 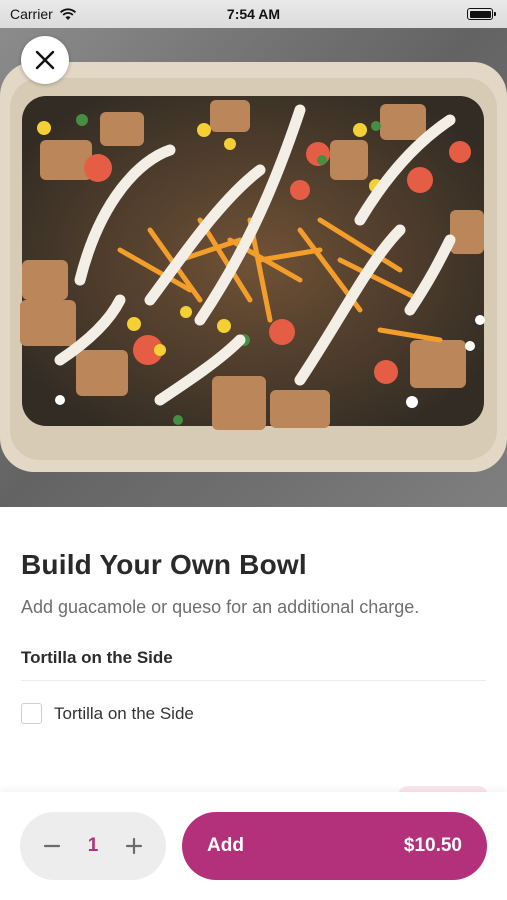 What do you see at coordinates (124, 713) in the screenshot?
I see `option-tortilla-label: Tortilla on the Side` at bounding box center [124, 713].